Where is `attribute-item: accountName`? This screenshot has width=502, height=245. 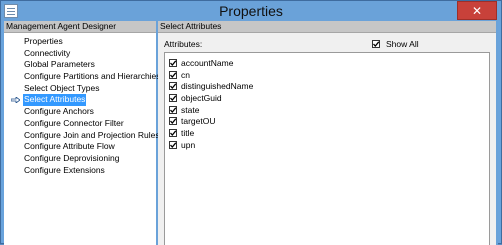 attribute-item: accountName is located at coordinates (211, 63).